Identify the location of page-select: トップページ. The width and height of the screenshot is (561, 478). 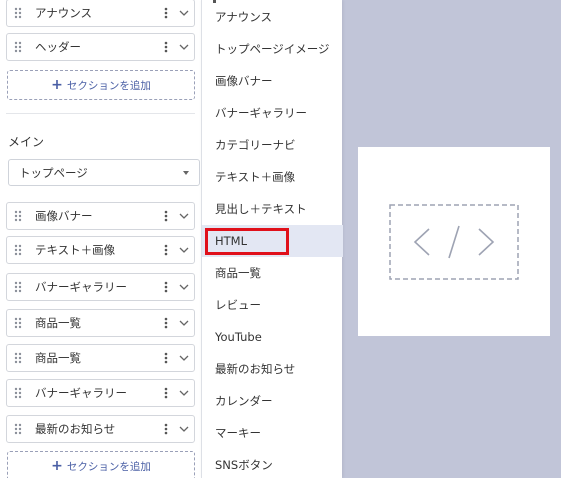
(104, 172).